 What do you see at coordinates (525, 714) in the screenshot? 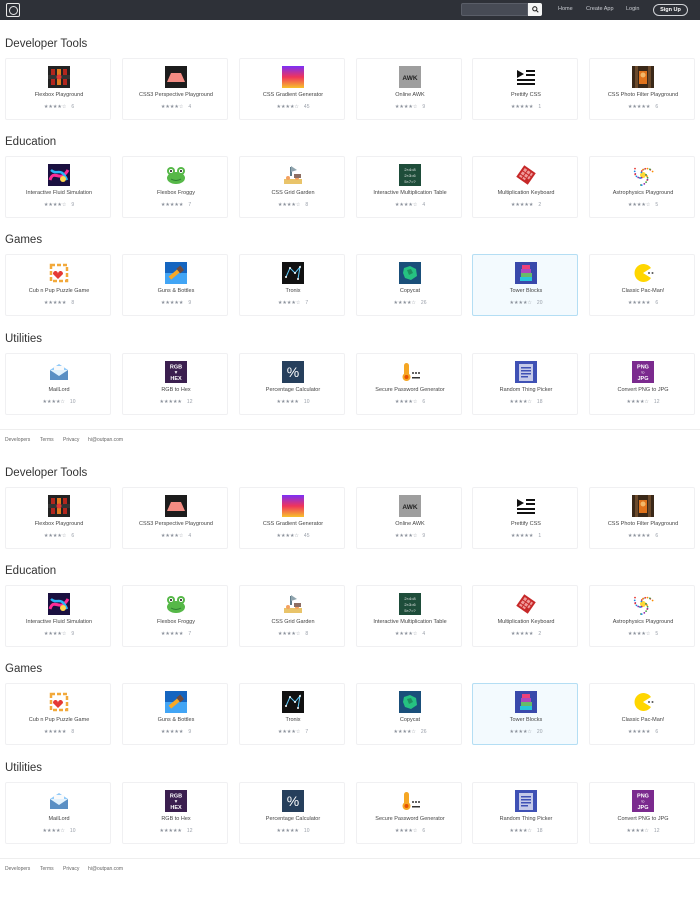
I see `app-card: Tower Blocks ★★★★☆ 20` at bounding box center [525, 714].